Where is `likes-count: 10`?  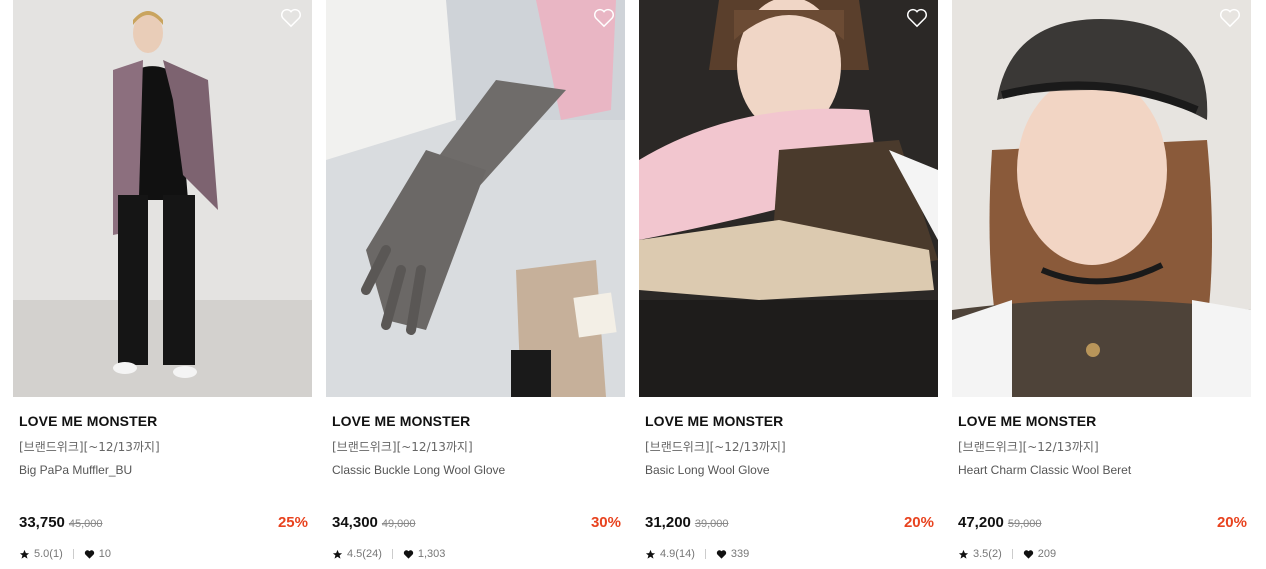 likes-count: 10 is located at coordinates (104, 554).